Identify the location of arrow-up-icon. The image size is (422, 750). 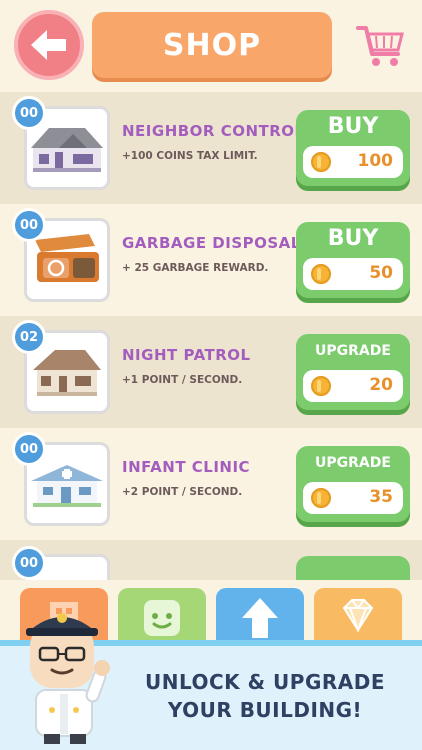
(260, 618).